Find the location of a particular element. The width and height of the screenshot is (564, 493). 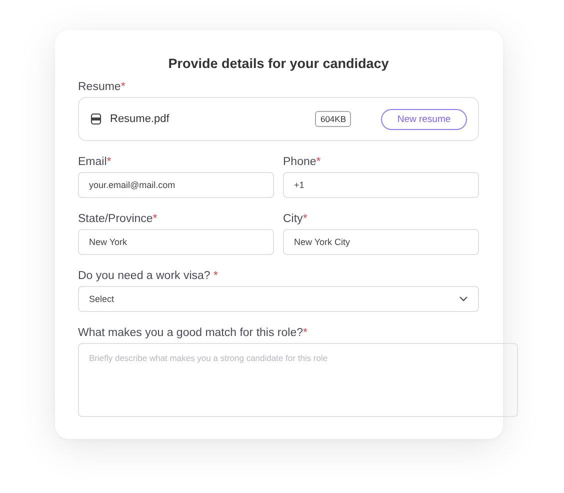

form-title: Provide details for your candidacy is located at coordinates (278, 63).